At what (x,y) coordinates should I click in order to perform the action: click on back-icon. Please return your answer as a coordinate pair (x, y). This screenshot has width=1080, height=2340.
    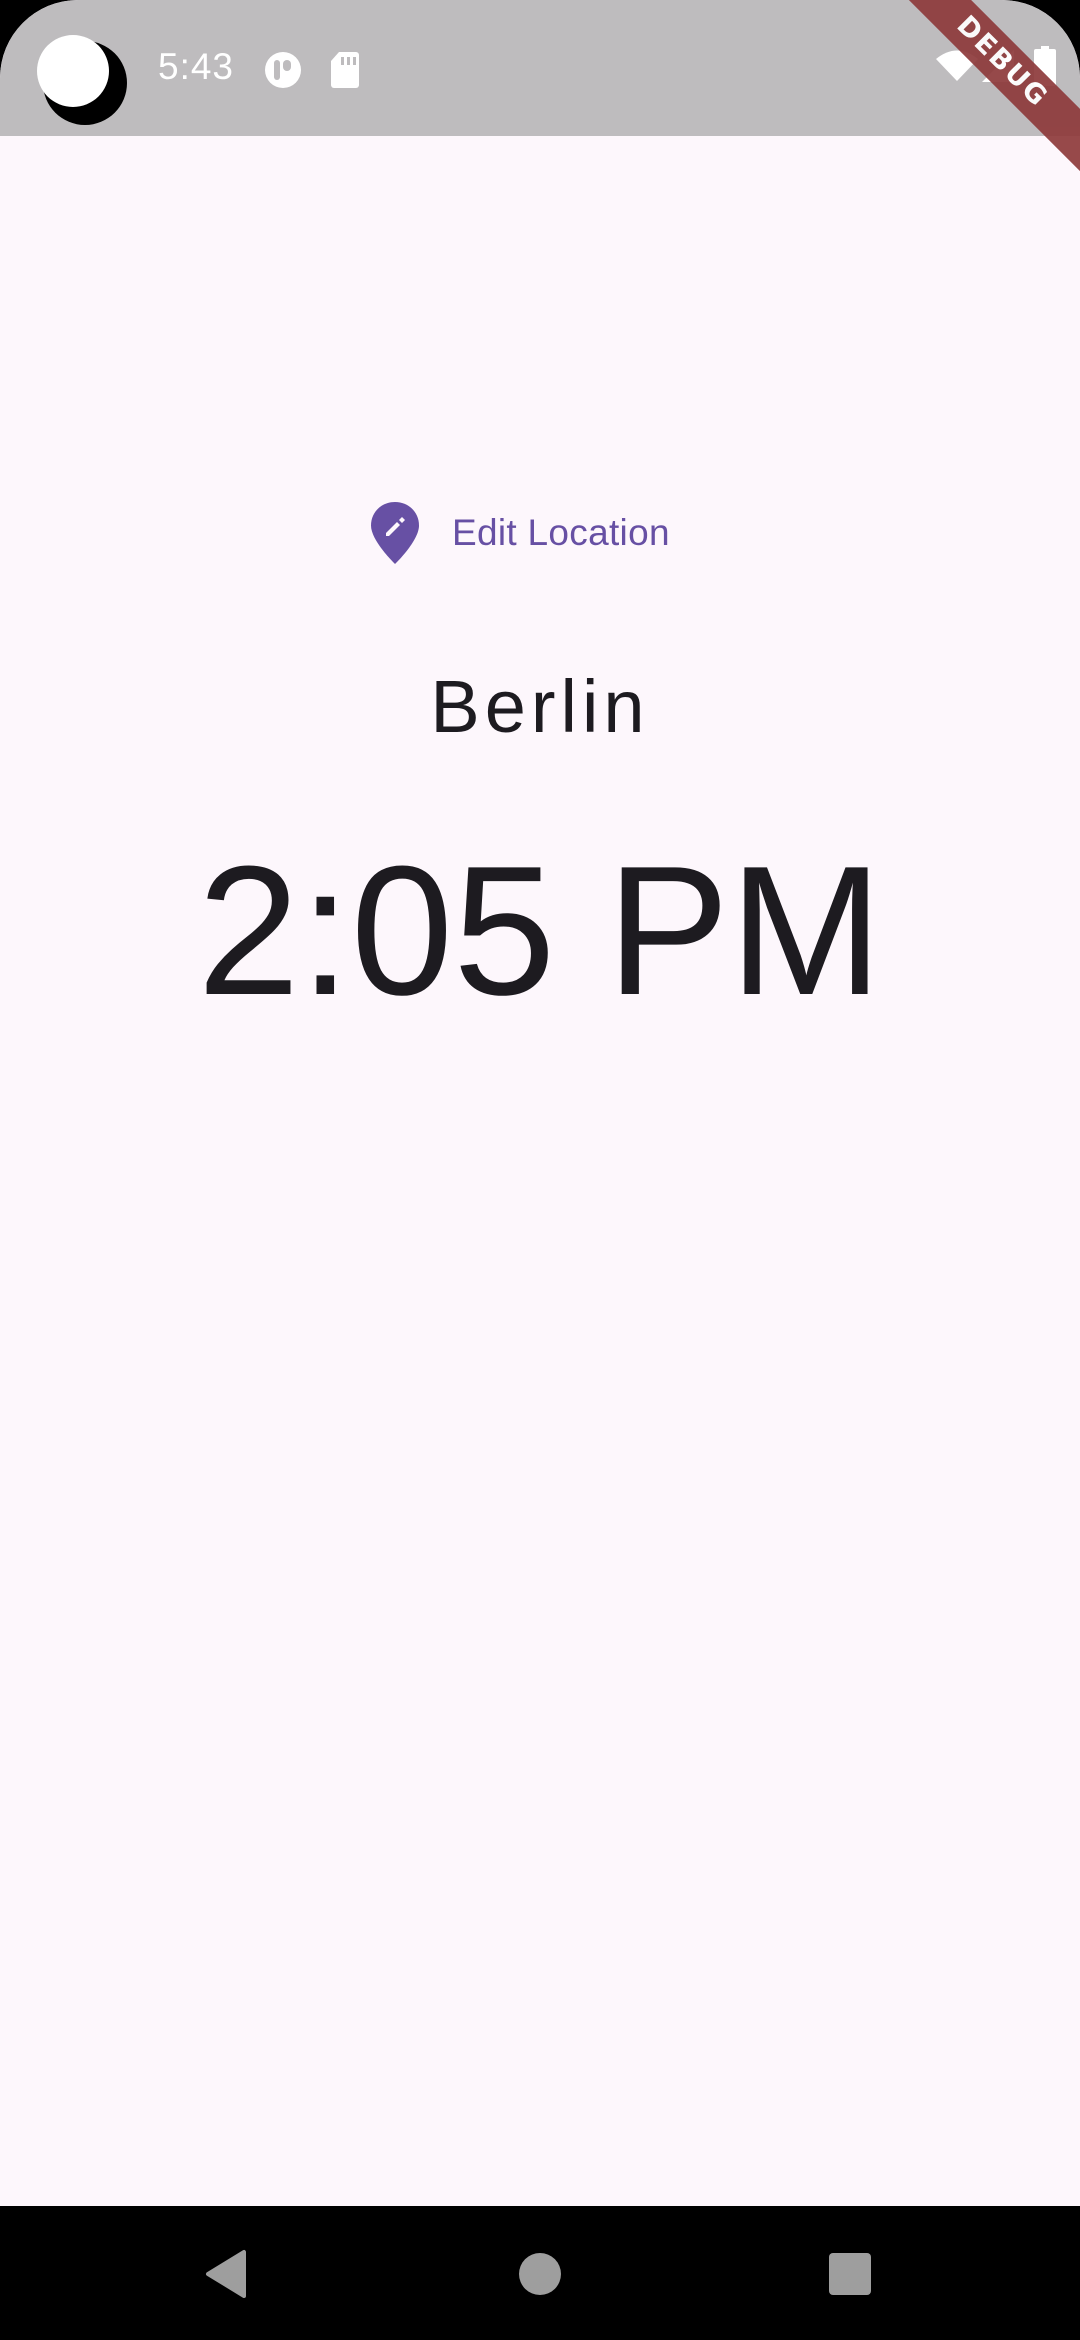
    Looking at the image, I should click on (228, 2274).